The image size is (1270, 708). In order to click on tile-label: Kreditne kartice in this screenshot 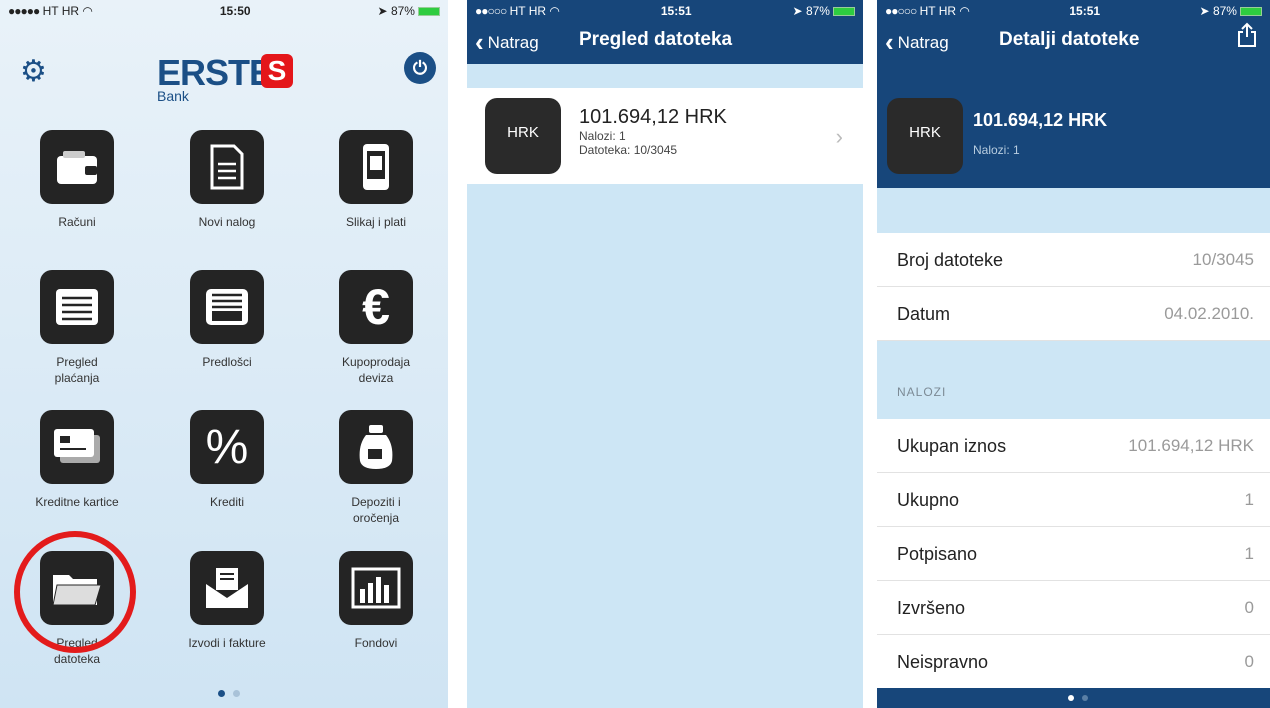, I will do `click(77, 502)`.